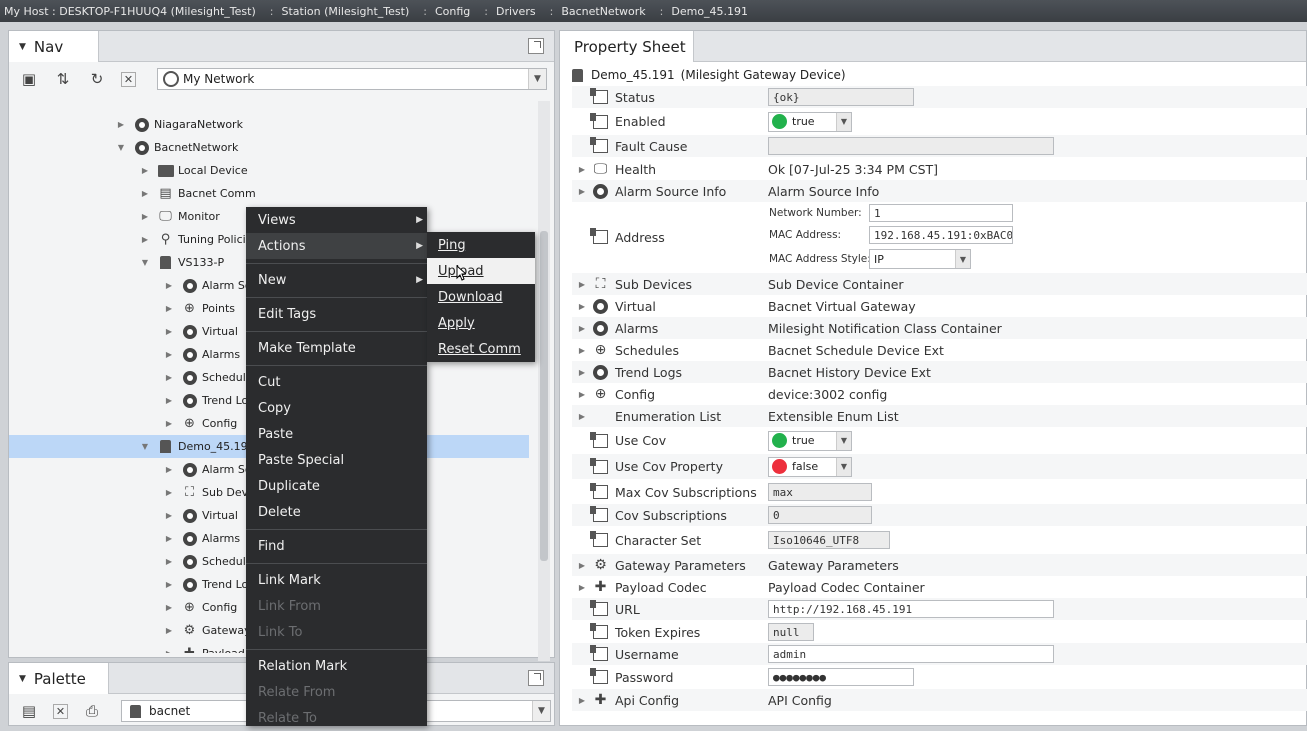 Image resolution: width=1307 pixels, height=731 pixels. I want to click on property-value-field: {ok}, so click(841, 97).